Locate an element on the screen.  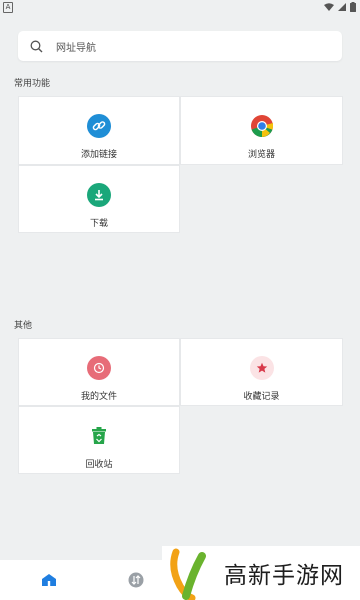
watermark: 高新手游网 is located at coordinates (261, 573).